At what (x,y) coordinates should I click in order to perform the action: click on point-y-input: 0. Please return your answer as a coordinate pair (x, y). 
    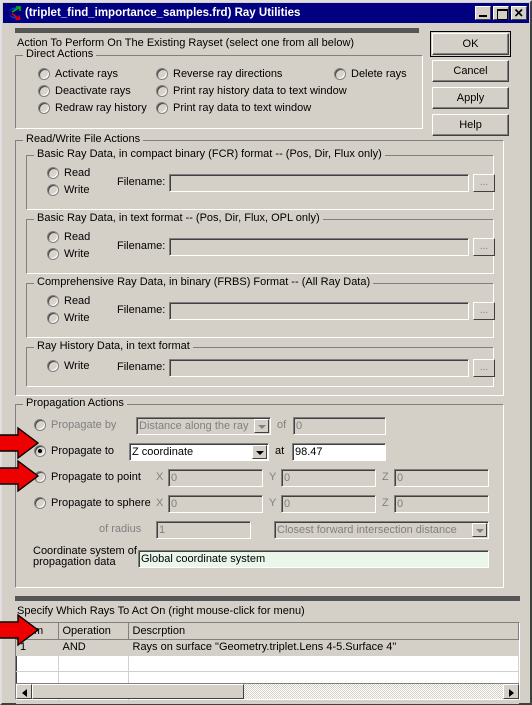
    Looking at the image, I should click on (328, 478).